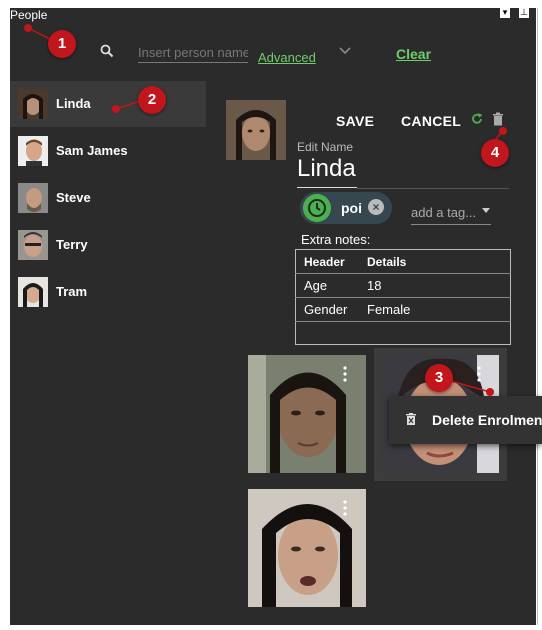 The height and width of the screenshot is (630, 542). What do you see at coordinates (495, 153) in the screenshot?
I see `annotation-badge: 4` at bounding box center [495, 153].